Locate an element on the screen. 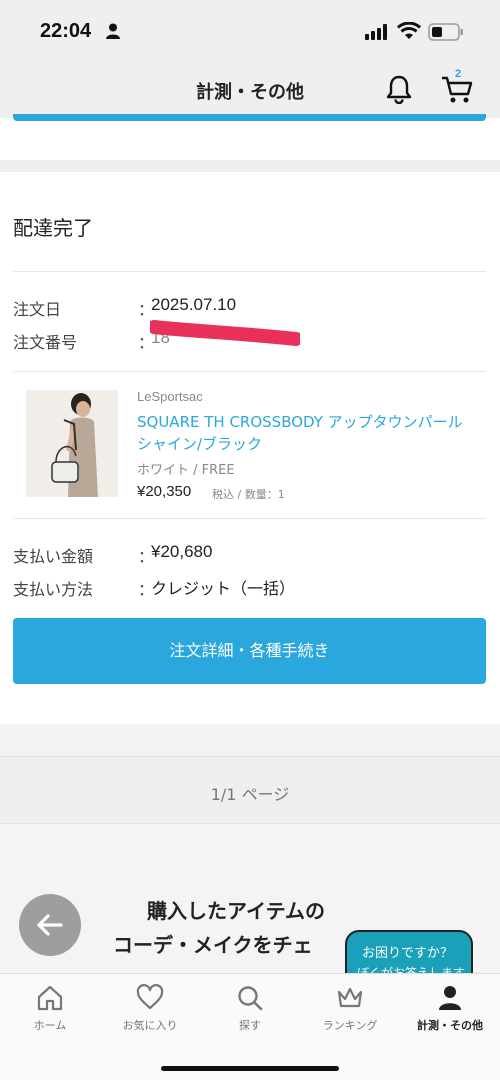 The image size is (500, 1080). tab-label: 探す is located at coordinates (250, 1025).